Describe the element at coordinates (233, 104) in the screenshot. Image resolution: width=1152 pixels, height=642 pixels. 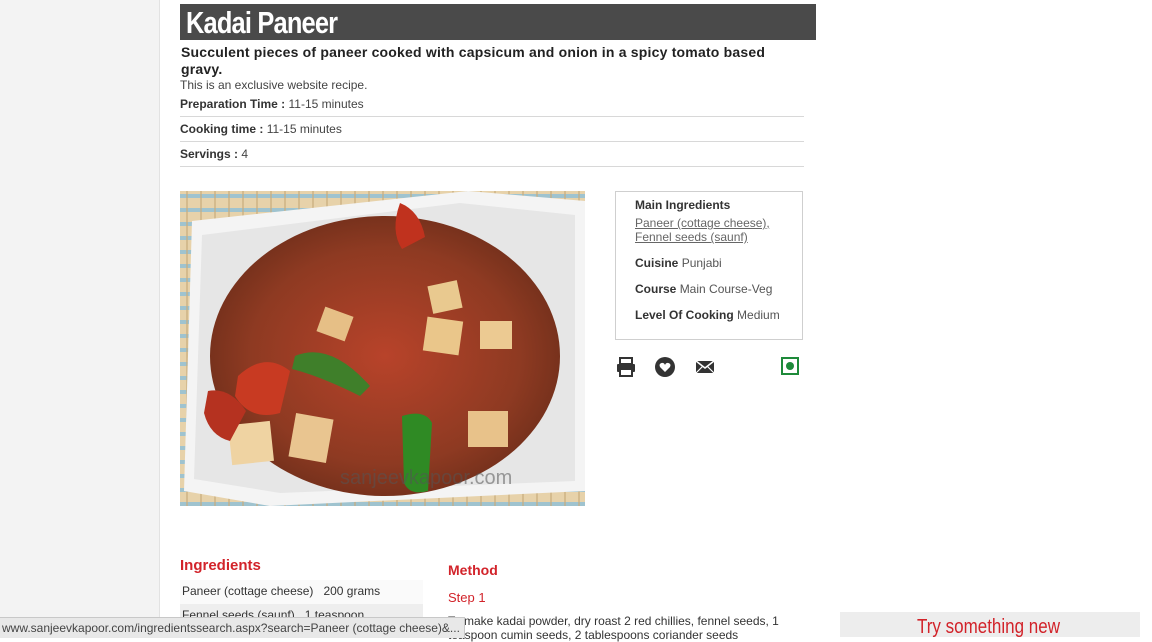
I see `prep-time-label: Preparation Time :` at that location.